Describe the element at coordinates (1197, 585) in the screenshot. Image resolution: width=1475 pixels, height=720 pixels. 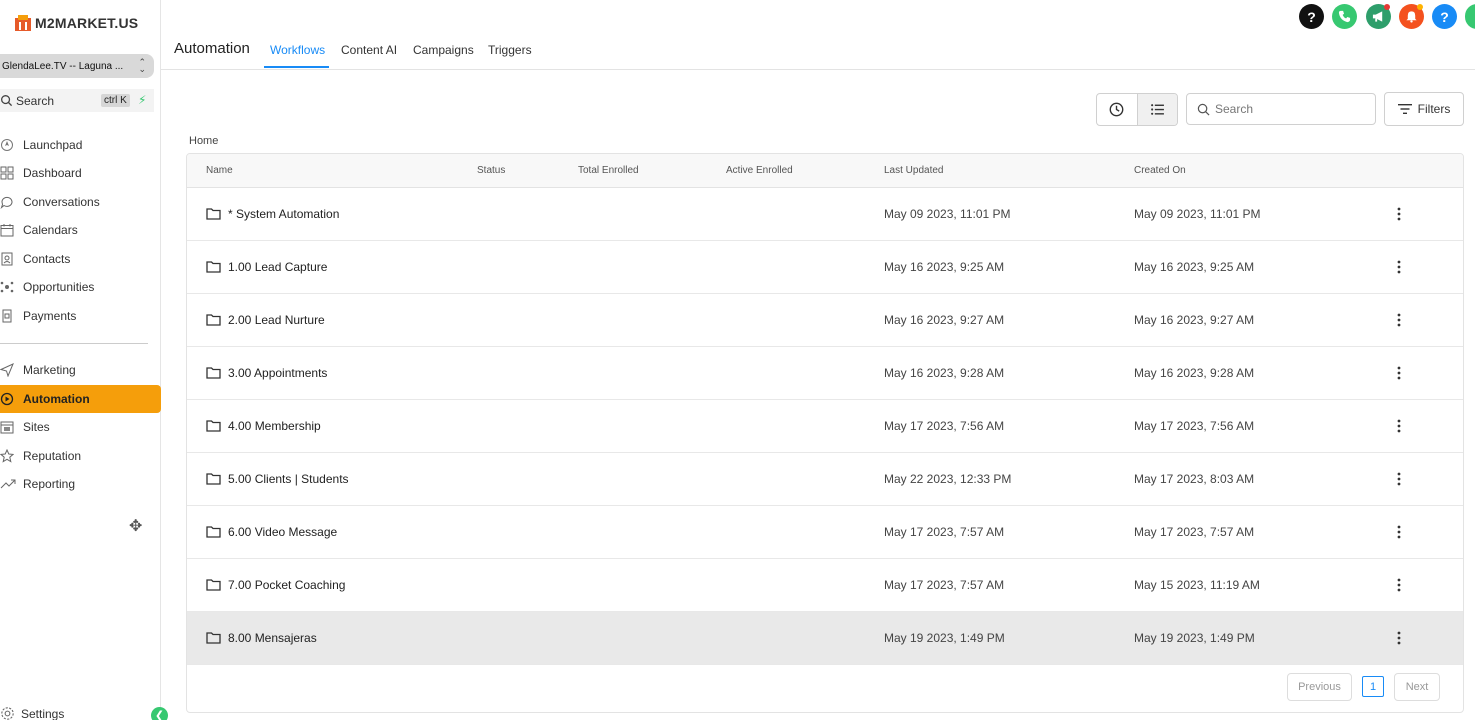
I see `created-on-cell: May 15 2023, 11:19 AM` at that location.